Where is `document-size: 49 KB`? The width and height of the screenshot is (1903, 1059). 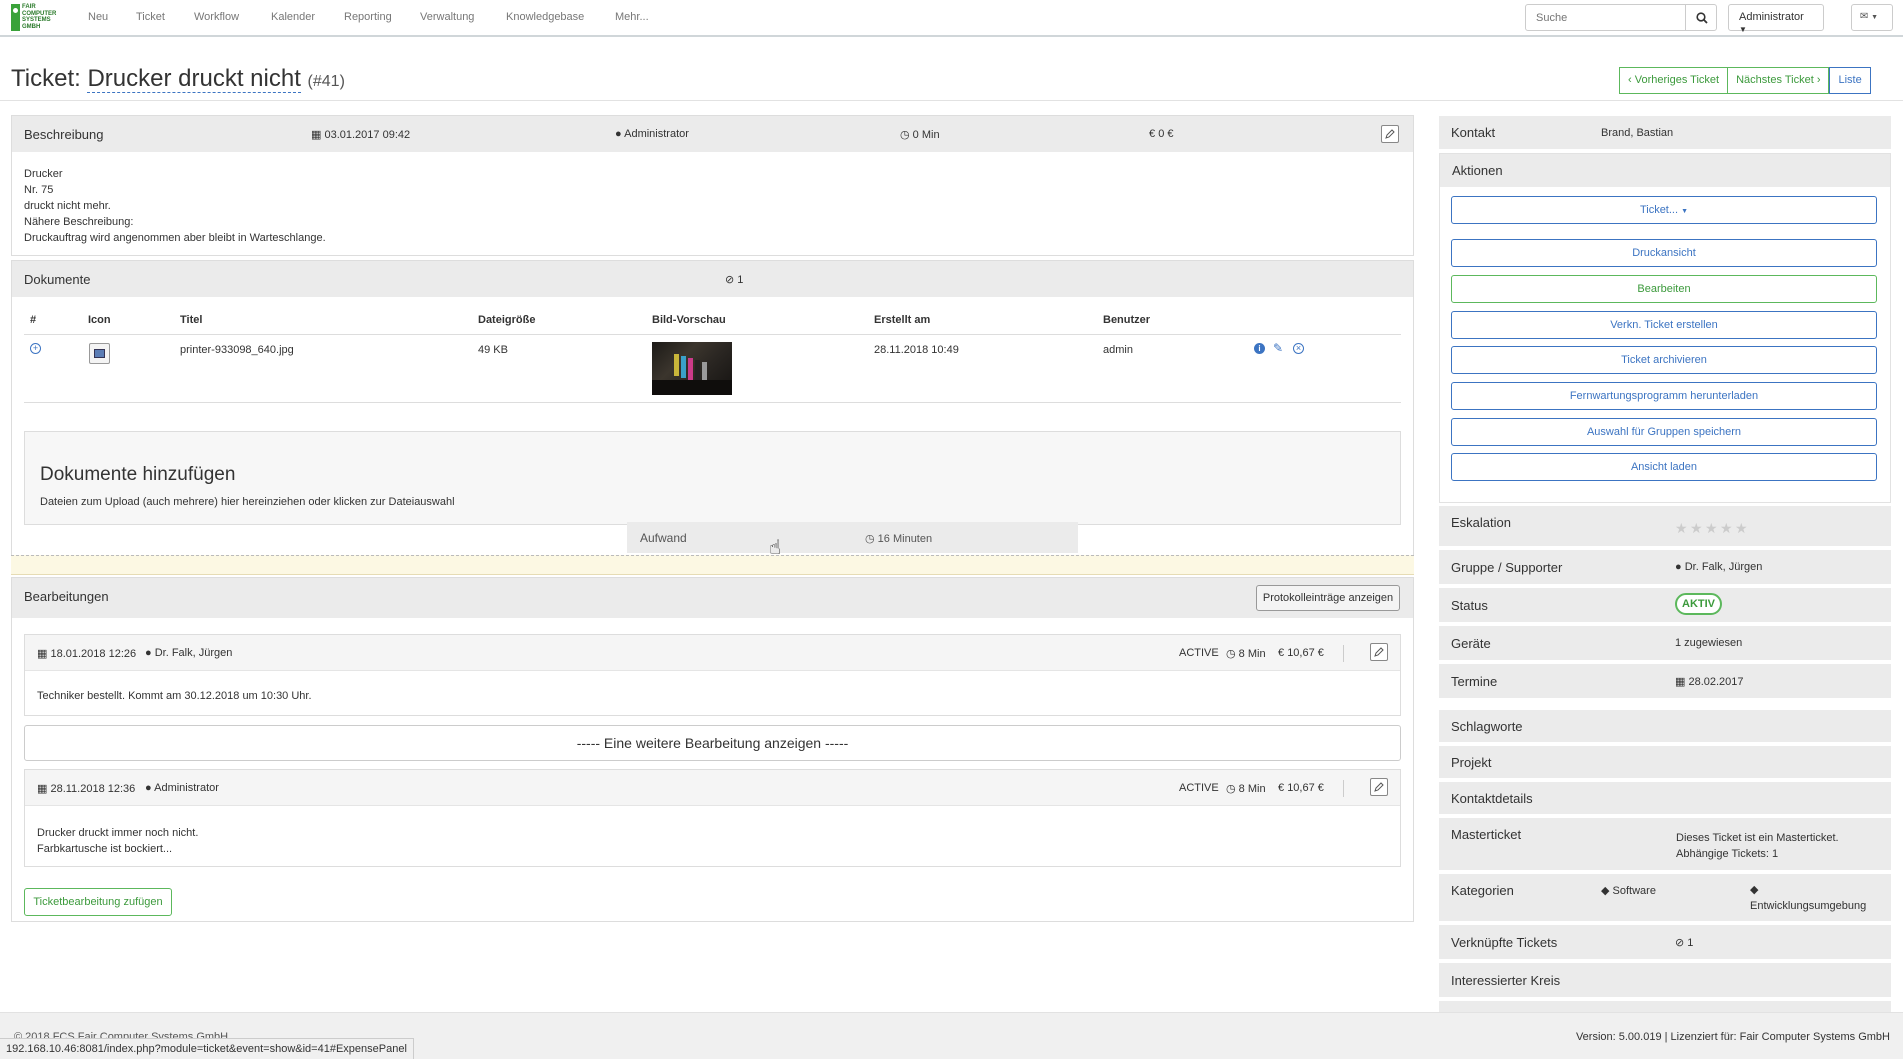
document-size: 49 KB is located at coordinates (493, 350).